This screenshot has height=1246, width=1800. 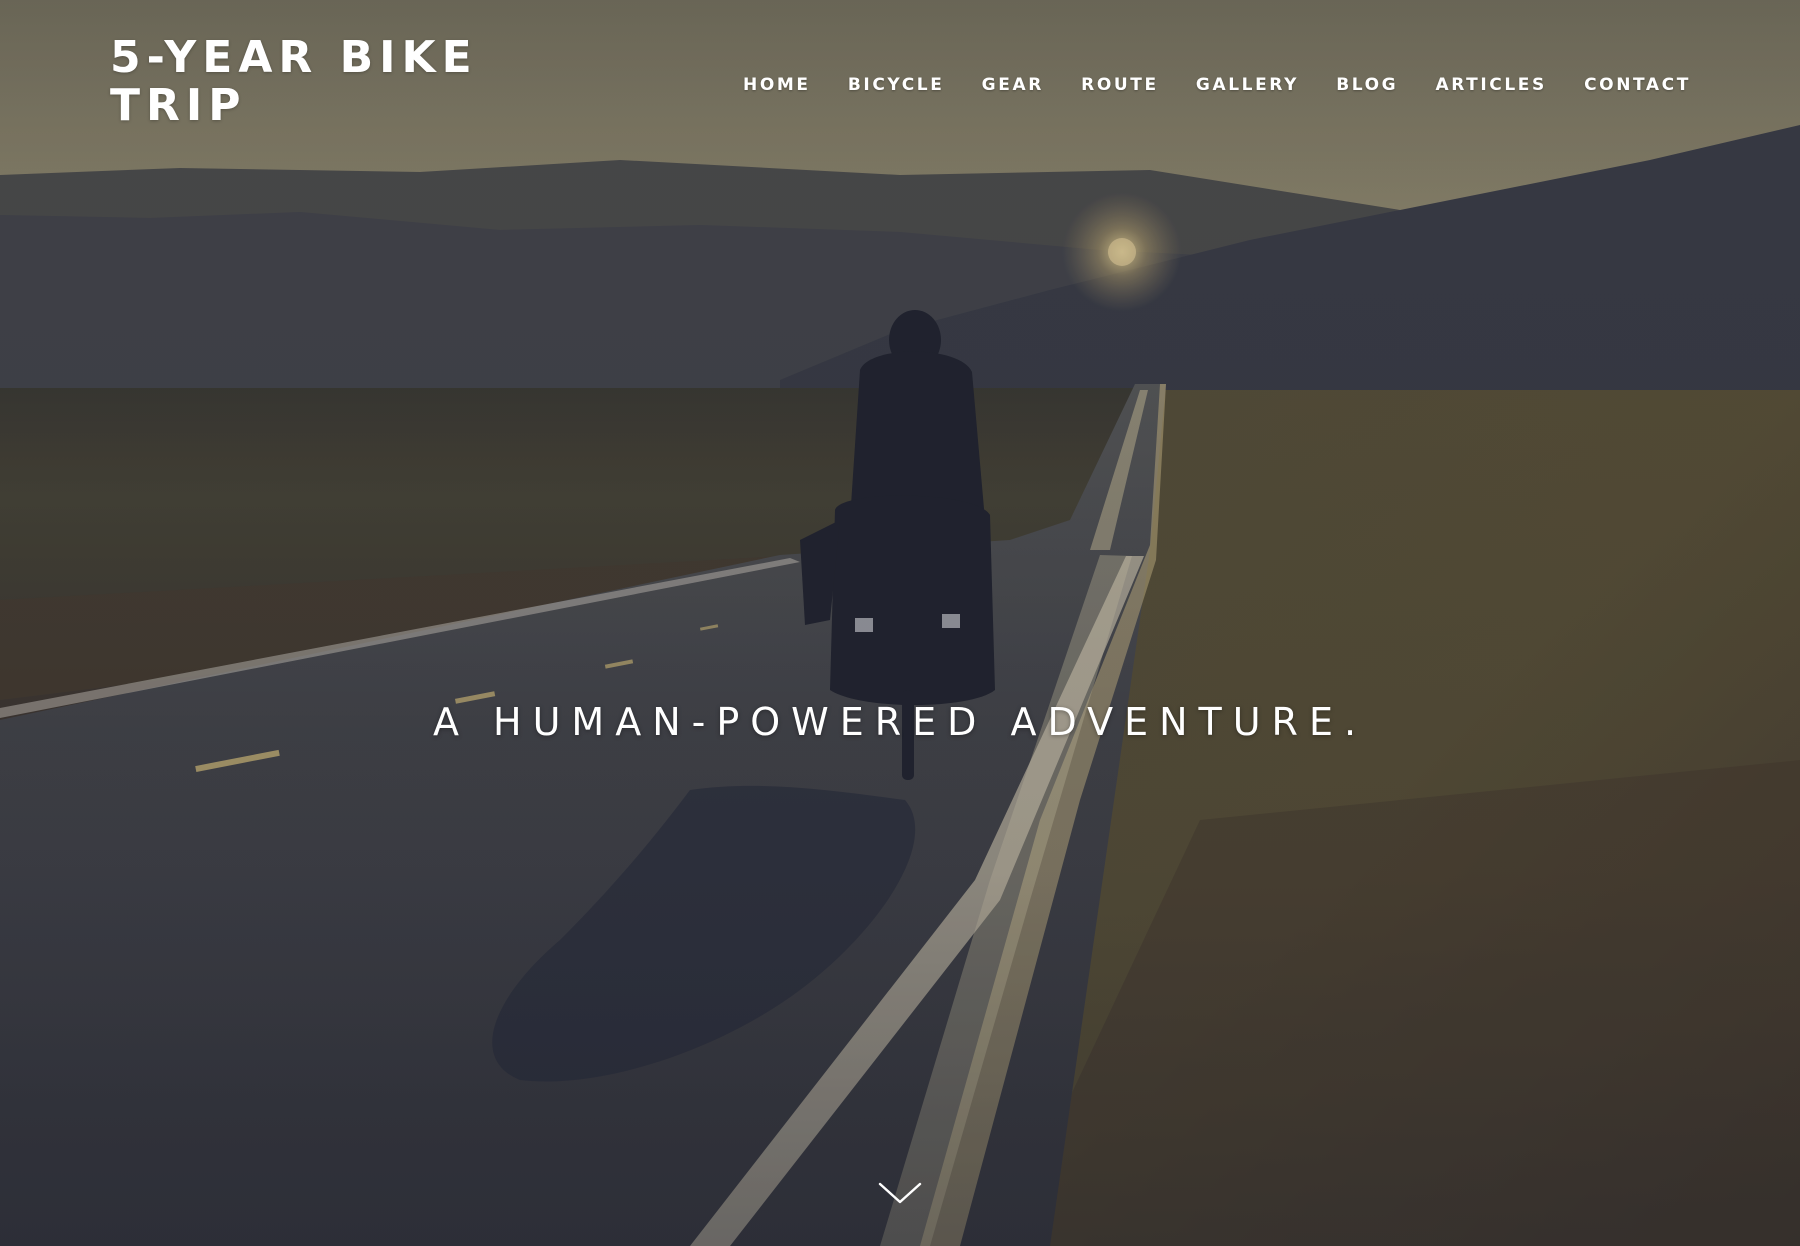 I want to click on chevron-down-icon, so click(x=900, y=1193).